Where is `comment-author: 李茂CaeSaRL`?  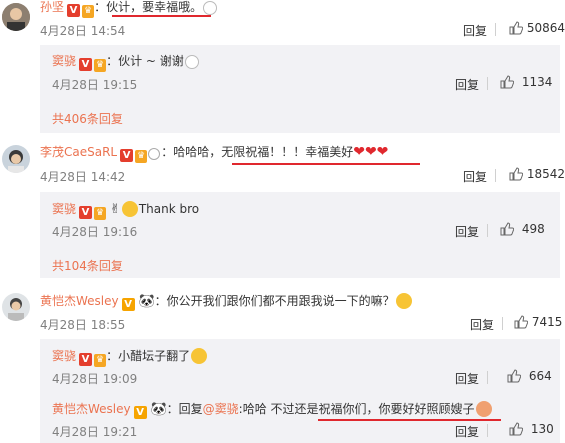 comment-author: 李茂CaeSaRL is located at coordinates (78, 152).